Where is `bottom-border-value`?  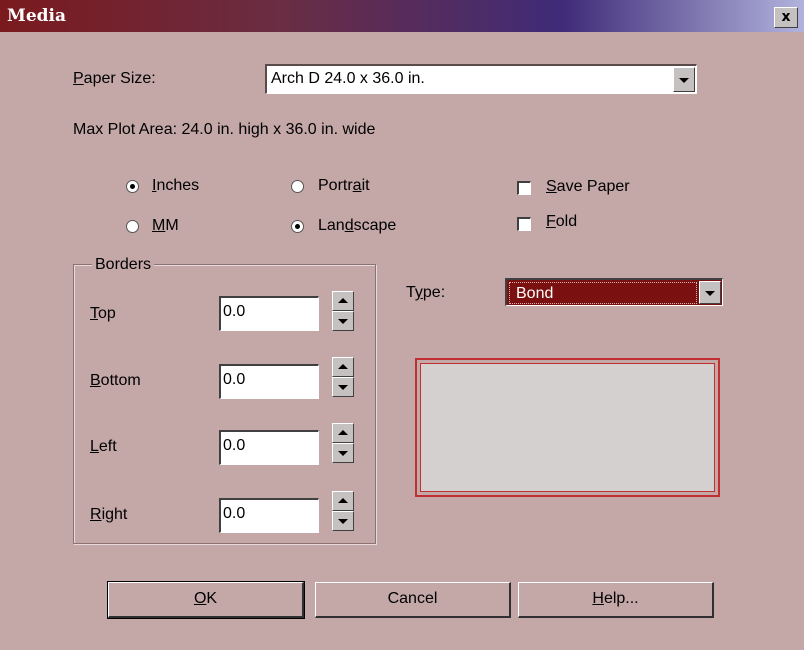
bottom-border-value is located at coordinates (268, 380).